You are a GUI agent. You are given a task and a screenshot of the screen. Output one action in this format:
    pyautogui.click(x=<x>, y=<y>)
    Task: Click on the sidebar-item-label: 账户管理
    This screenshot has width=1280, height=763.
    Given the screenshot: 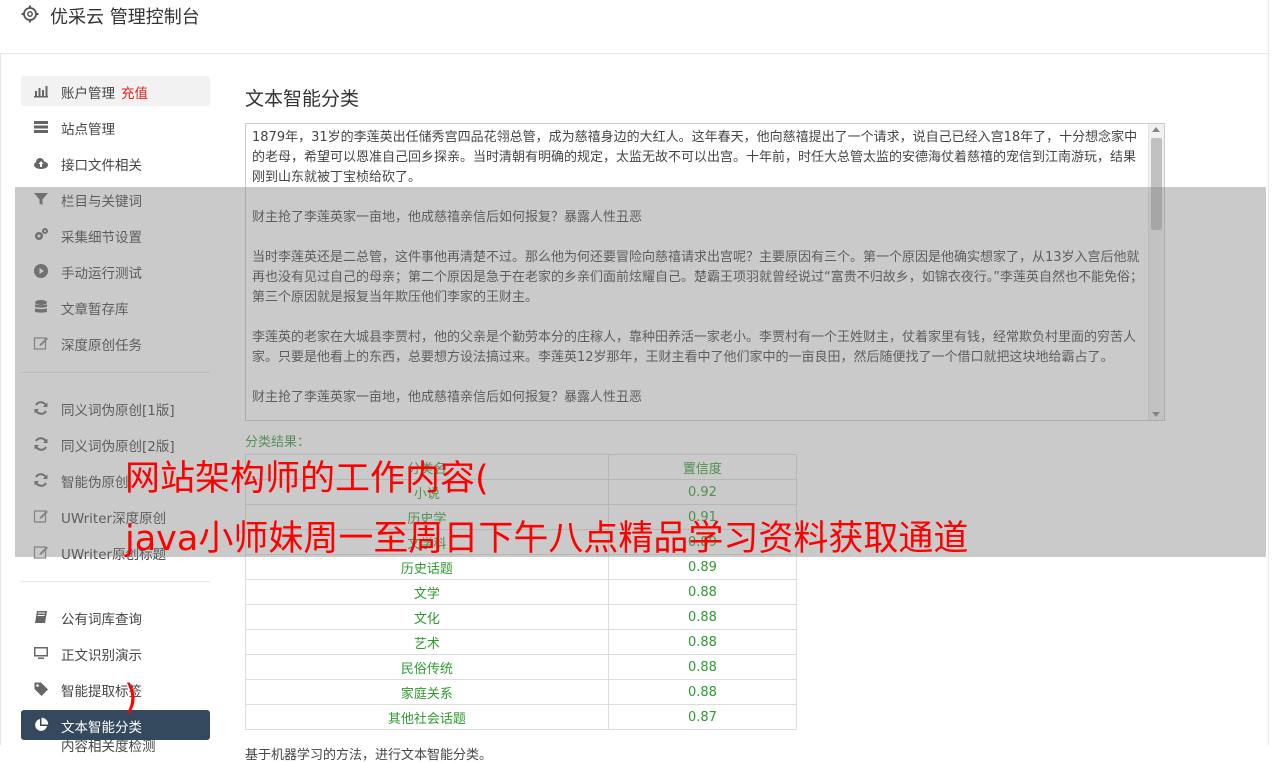 What is the action you would take?
    pyautogui.click(x=88, y=94)
    